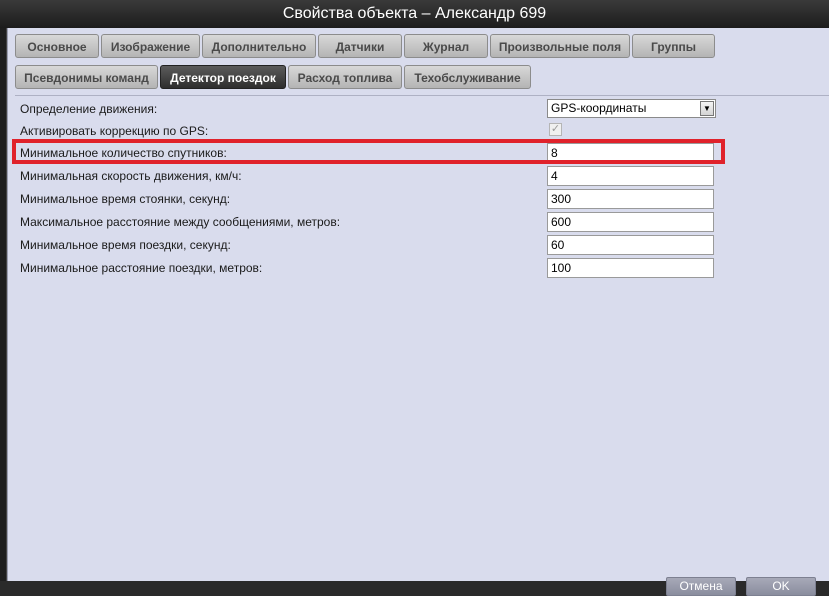 The image size is (829, 596). What do you see at coordinates (259, 46) in the screenshot?
I see `tab-advanced: Дополнительно` at bounding box center [259, 46].